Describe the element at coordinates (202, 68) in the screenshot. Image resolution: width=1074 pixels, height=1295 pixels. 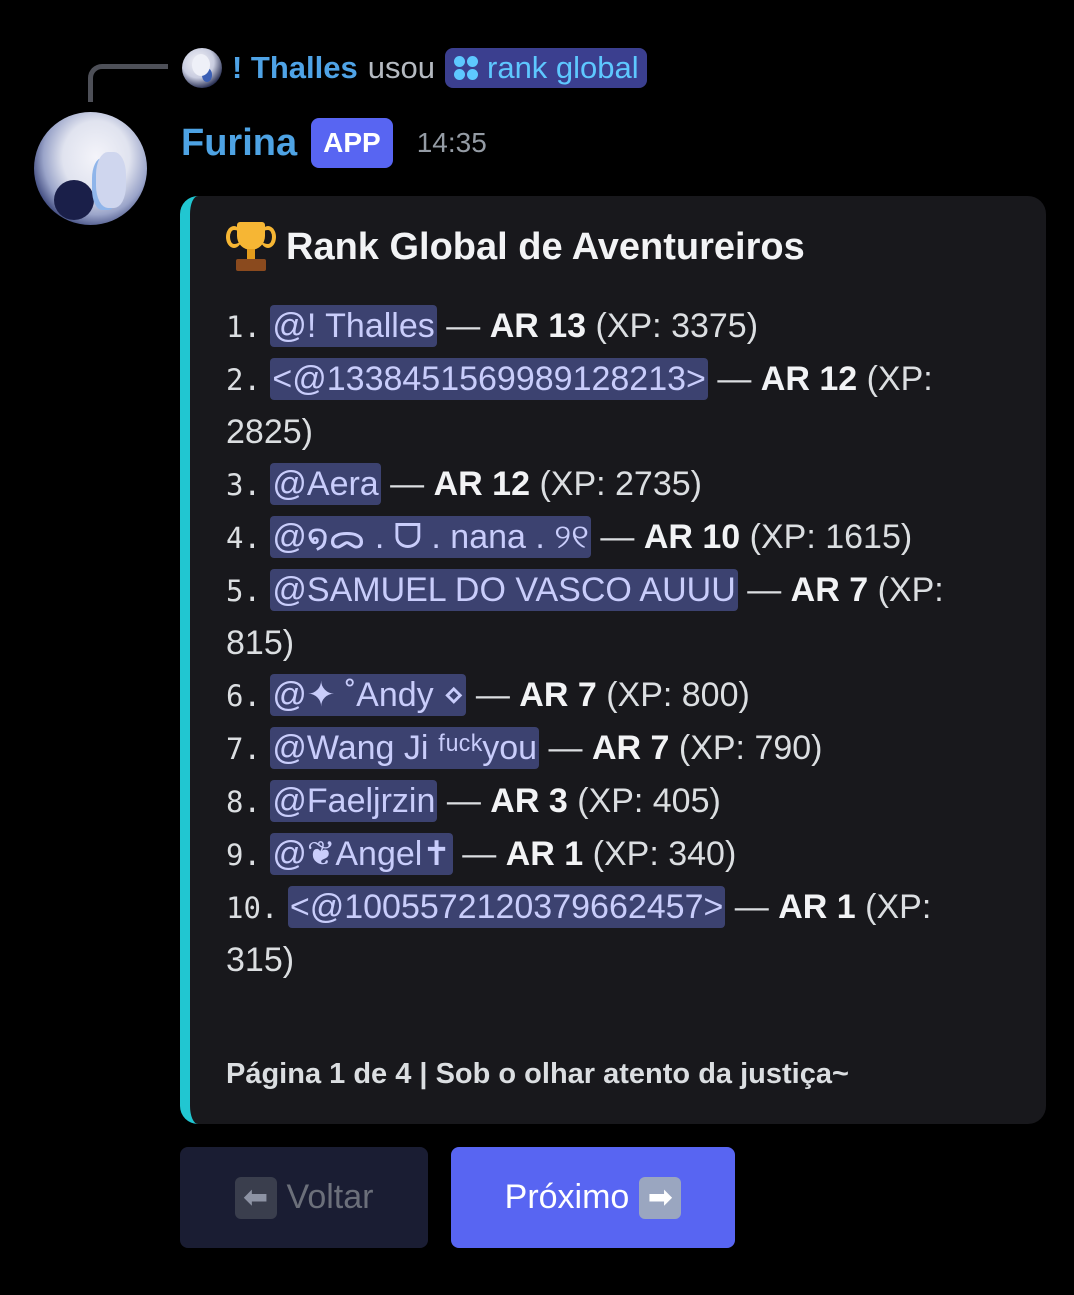
I see `reply-user-avatar` at that location.